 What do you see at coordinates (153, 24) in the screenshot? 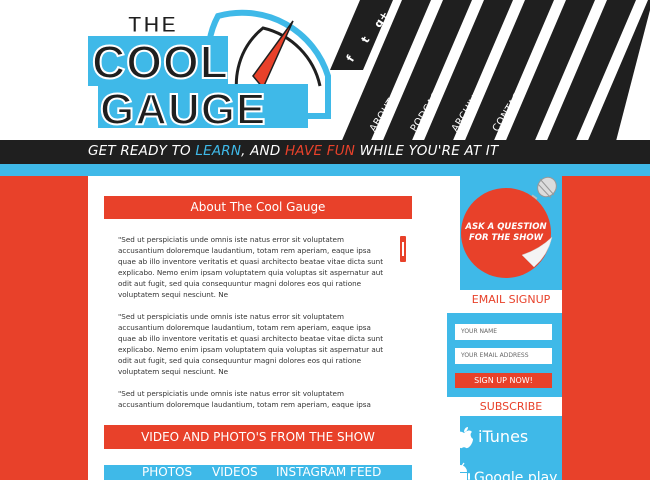
I see `logo-the: THE` at bounding box center [153, 24].